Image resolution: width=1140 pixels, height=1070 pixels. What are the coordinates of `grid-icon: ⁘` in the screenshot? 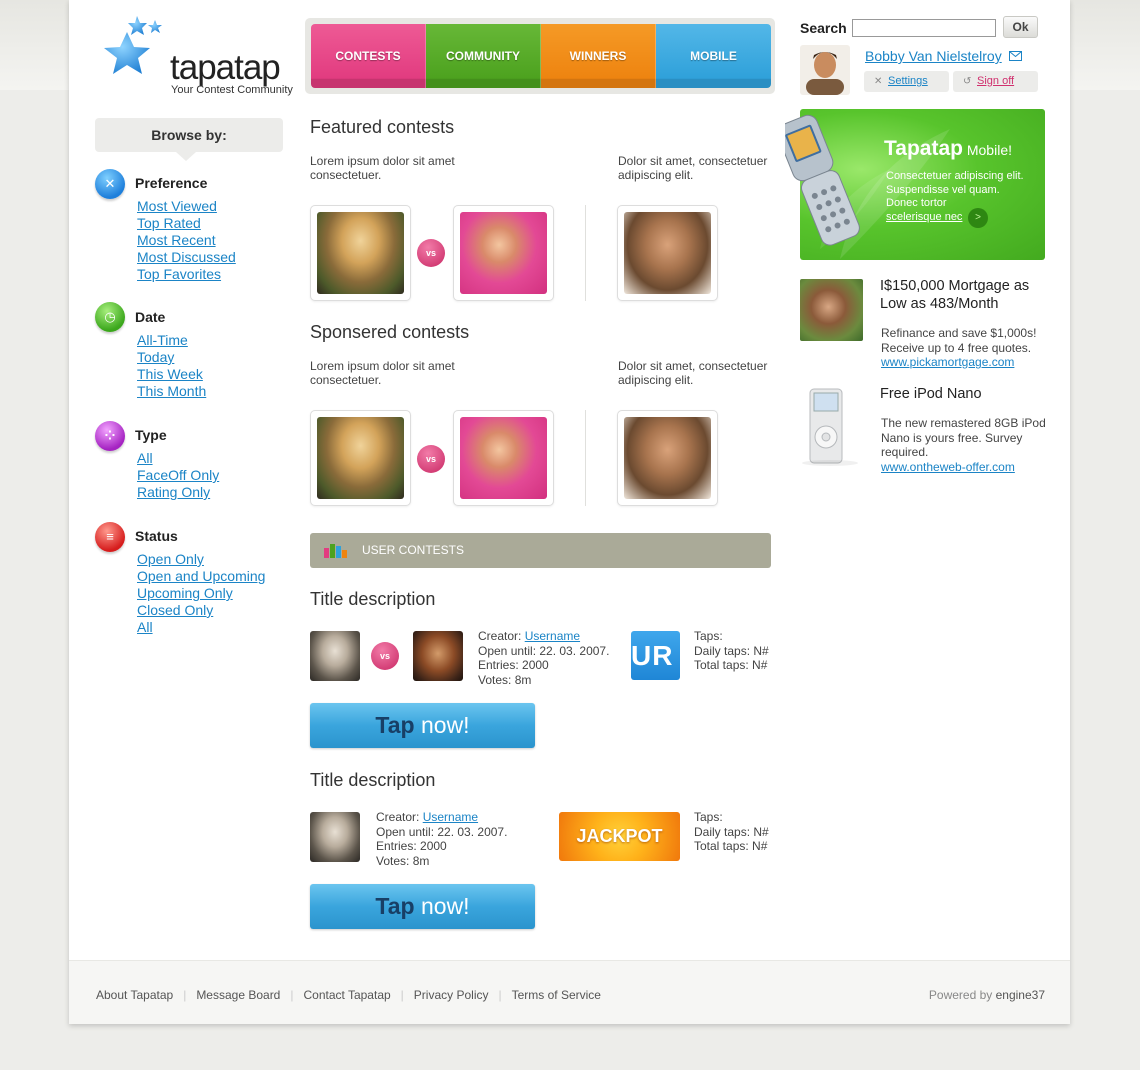 It's located at (110, 436).